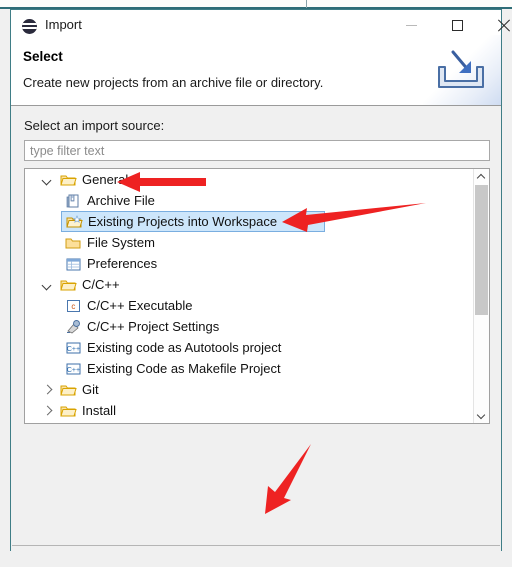  Describe the element at coordinates (411, 25) in the screenshot. I see `minimize-icon` at that location.